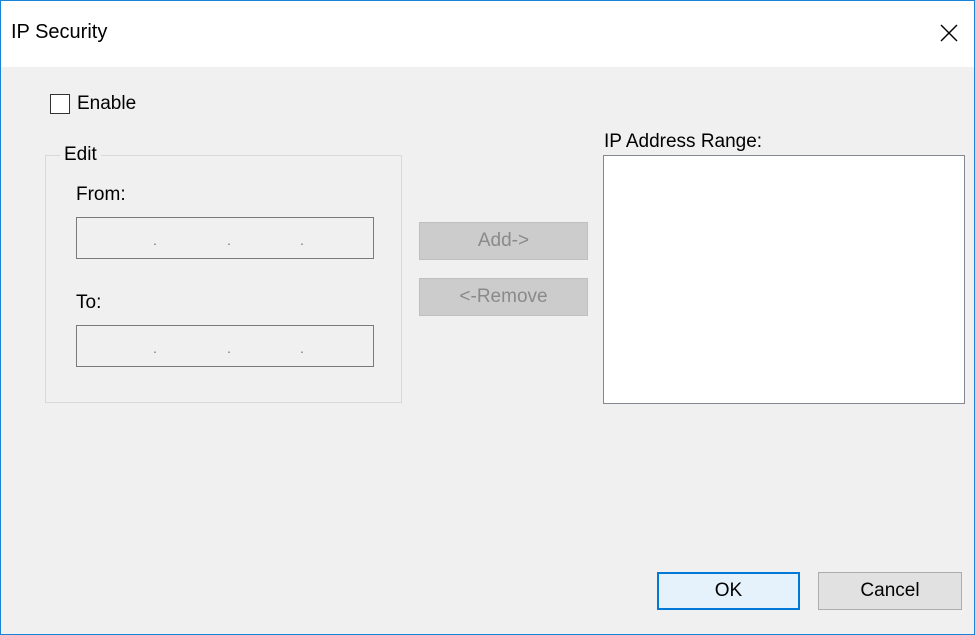 The height and width of the screenshot is (635, 975). Describe the element at coordinates (89, 302) in the screenshot. I see `to-label: To:` at that location.